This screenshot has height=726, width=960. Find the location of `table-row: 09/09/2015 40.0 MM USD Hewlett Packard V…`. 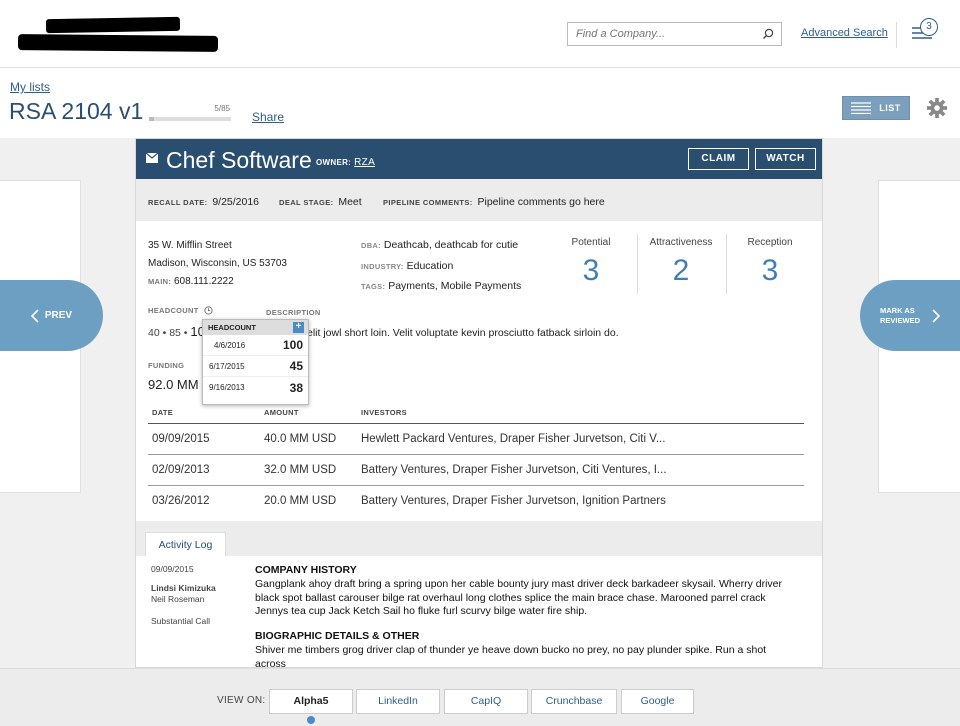

table-row: 09/09/2015 40.0 MM USD Hewlett Packard V… is located at coordinates (476, 439).